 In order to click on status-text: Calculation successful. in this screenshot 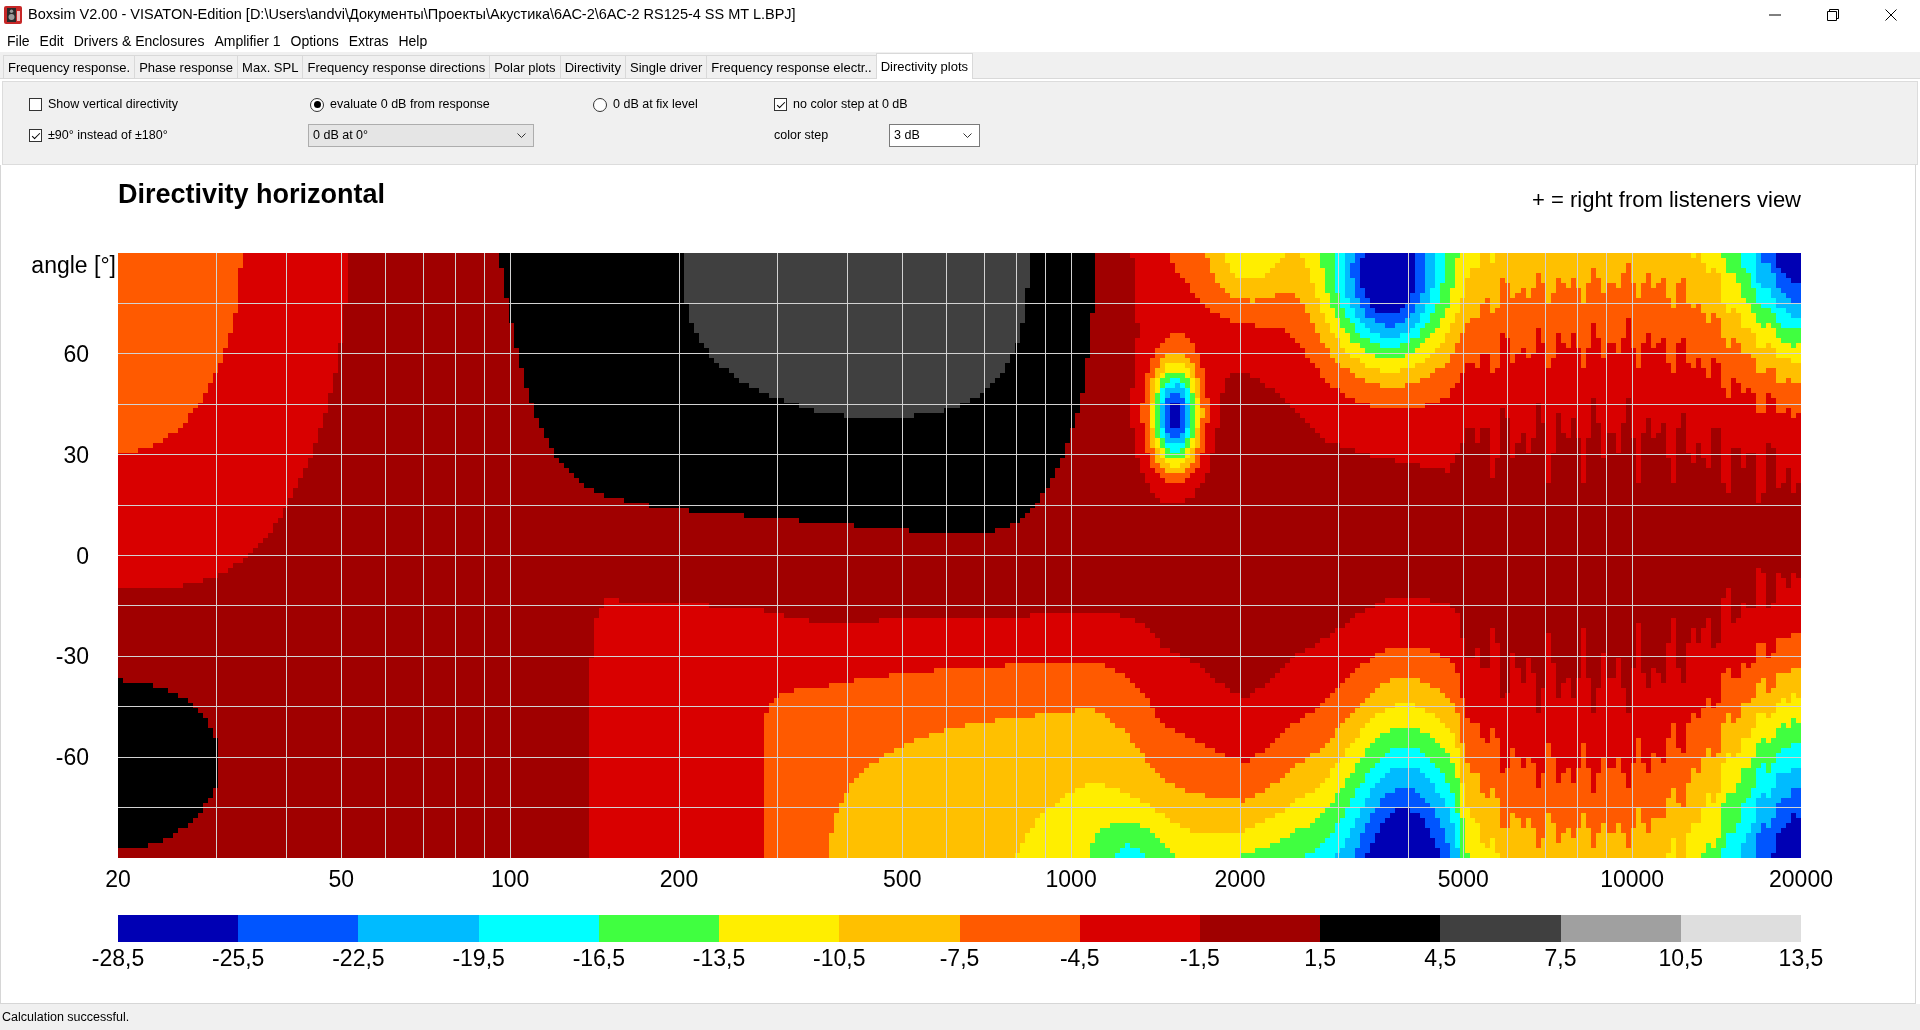, I will do `click(66, 1017)`.